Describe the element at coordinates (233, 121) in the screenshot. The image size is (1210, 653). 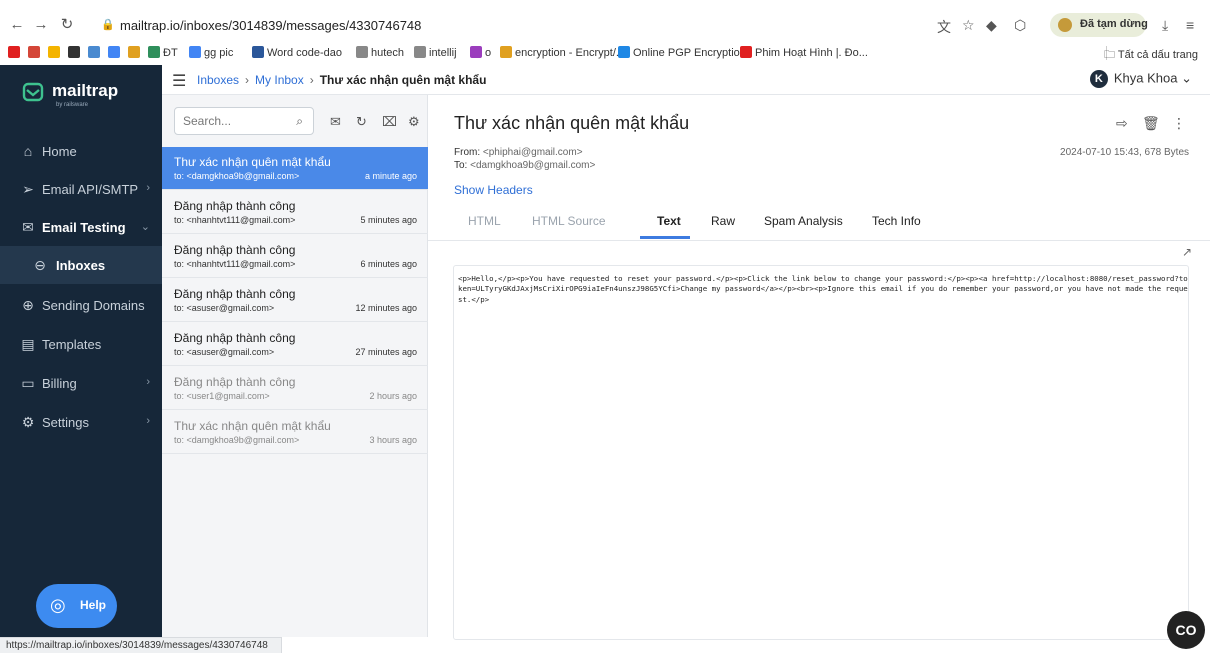
I see `search-input` at that location.